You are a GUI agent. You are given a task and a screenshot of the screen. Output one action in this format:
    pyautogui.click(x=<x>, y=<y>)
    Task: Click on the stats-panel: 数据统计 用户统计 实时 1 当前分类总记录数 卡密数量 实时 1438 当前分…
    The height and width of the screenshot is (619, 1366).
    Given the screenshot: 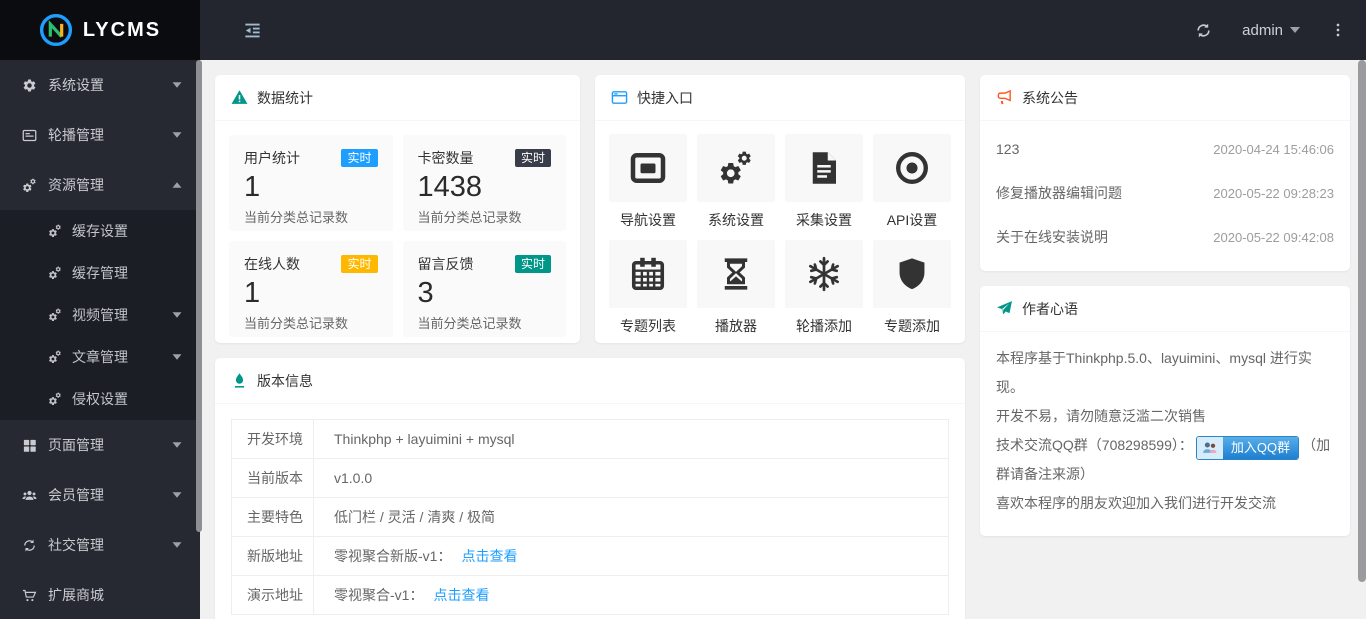 What is the action you would take?
    pyautogui.click(x=397, y=209)
    